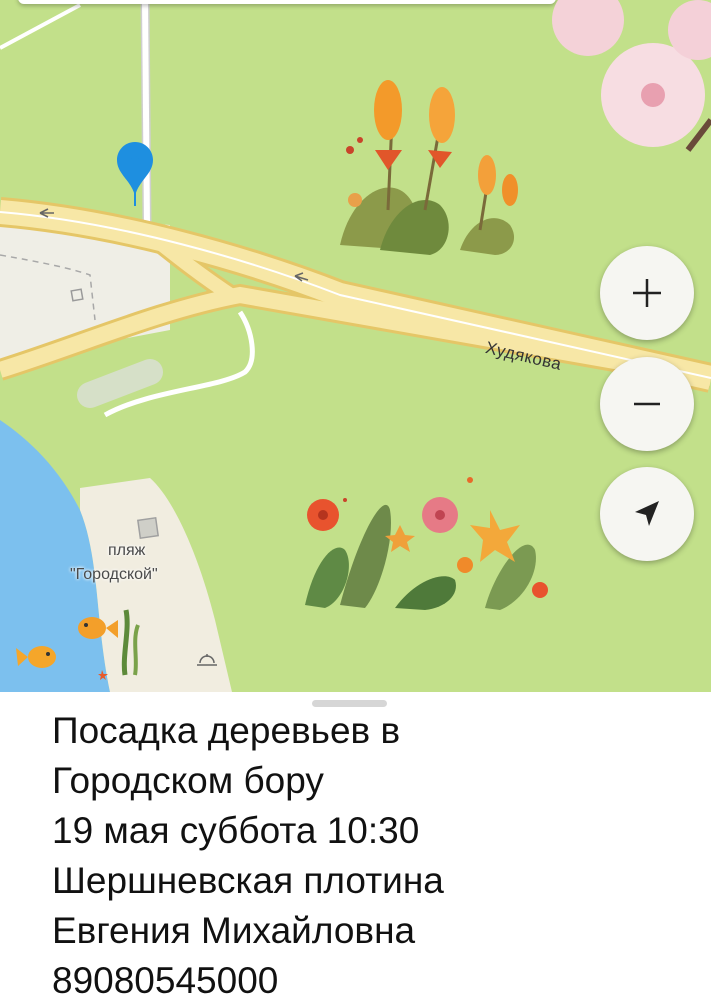 Image resolution: width=711 pixels, height=1006 pixels. Describe the element at coordinates (188, 780) in the screenshot. I see `event-title-line-2: Городском бору` at that location.